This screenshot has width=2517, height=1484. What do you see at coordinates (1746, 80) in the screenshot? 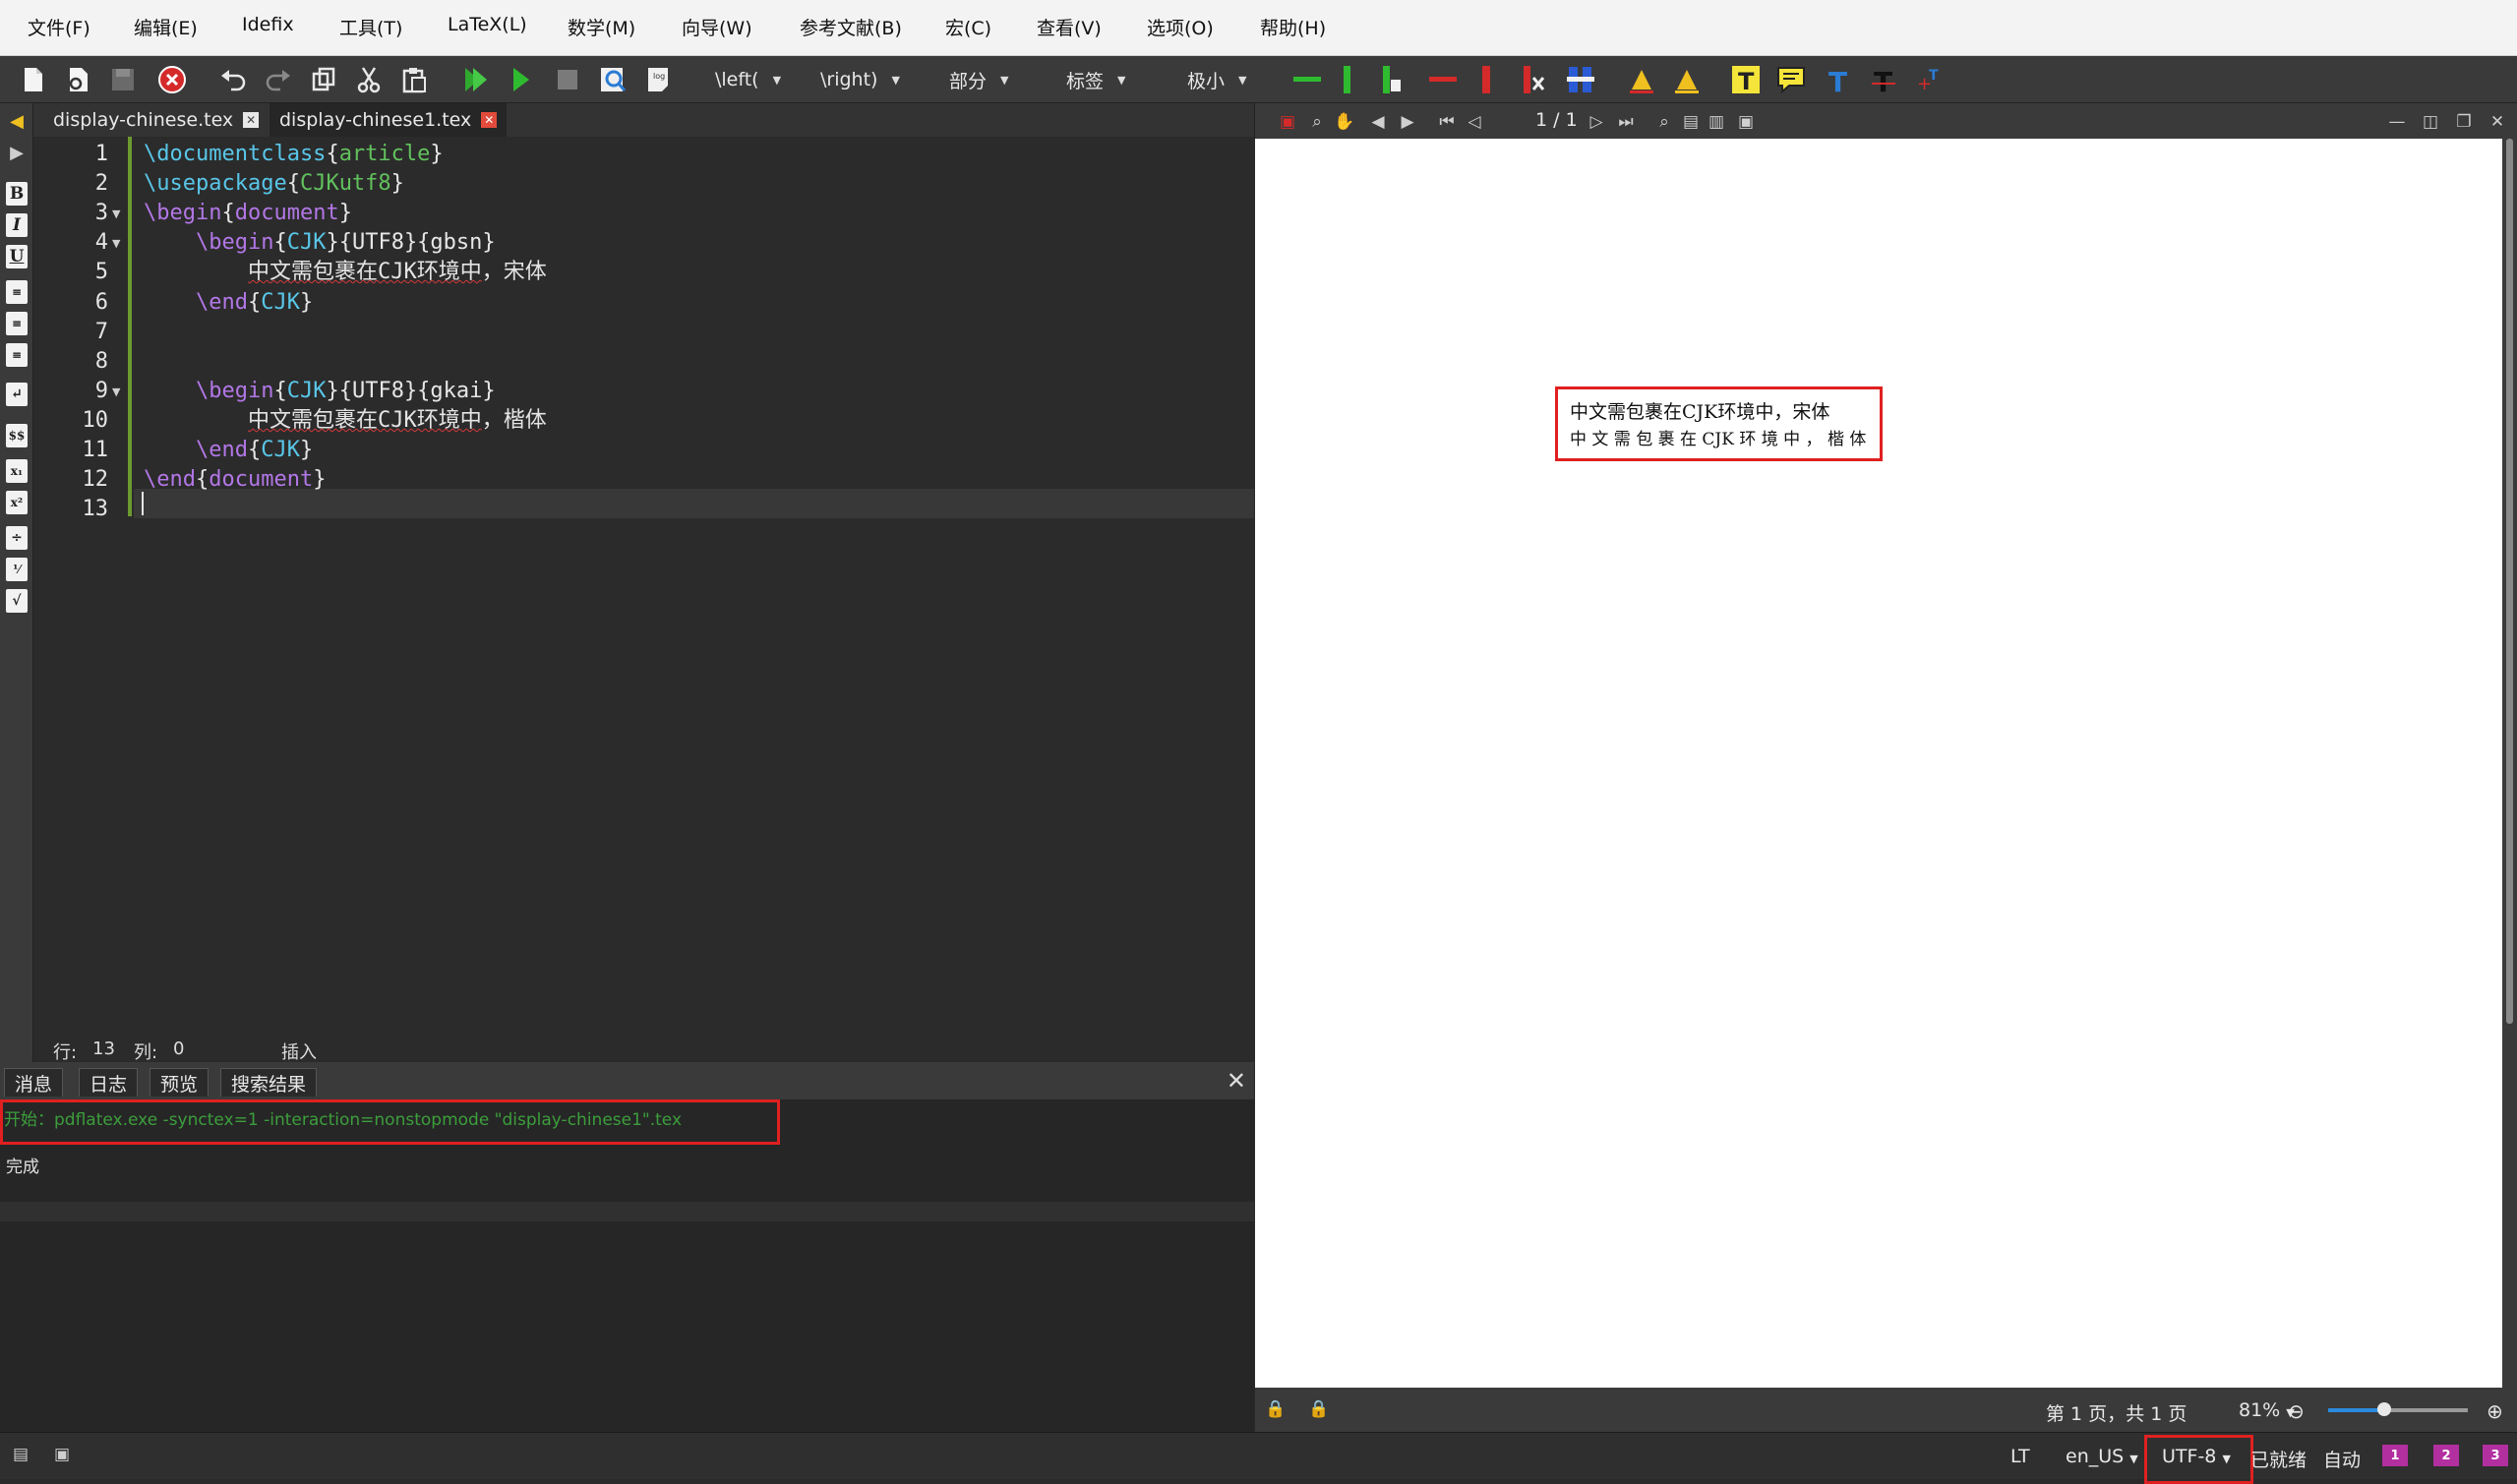
I see `text-box-icon: T` at bounding box center [1746, 80].